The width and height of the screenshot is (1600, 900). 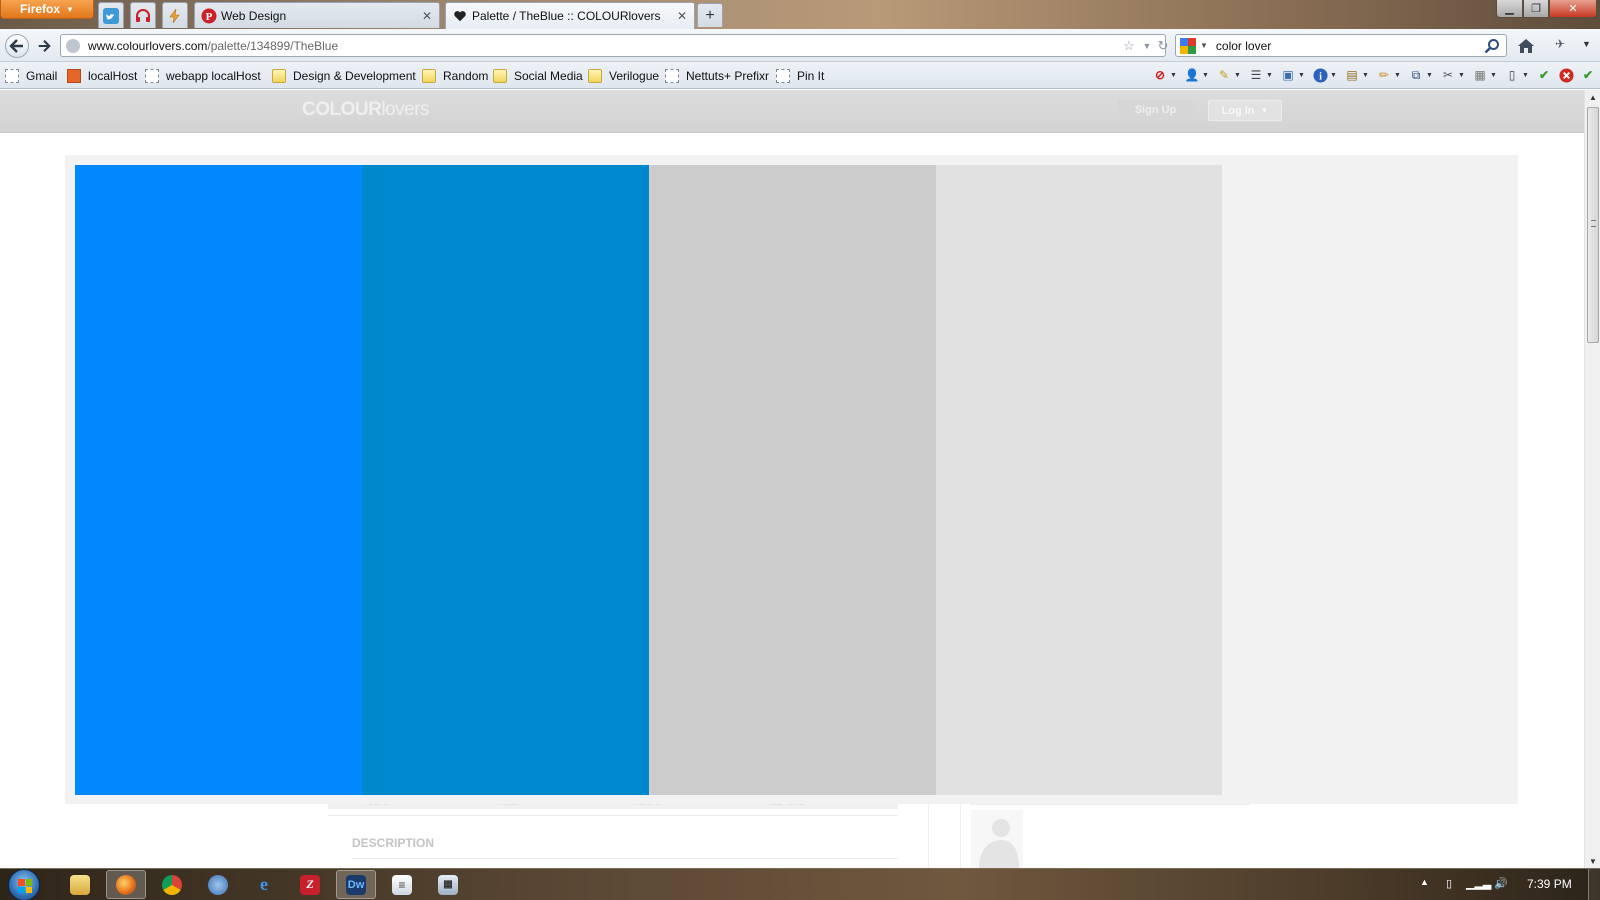 I want to click on site-header: COLOURlovers Sign Up Log In ▼, so click(x=792, y=111).